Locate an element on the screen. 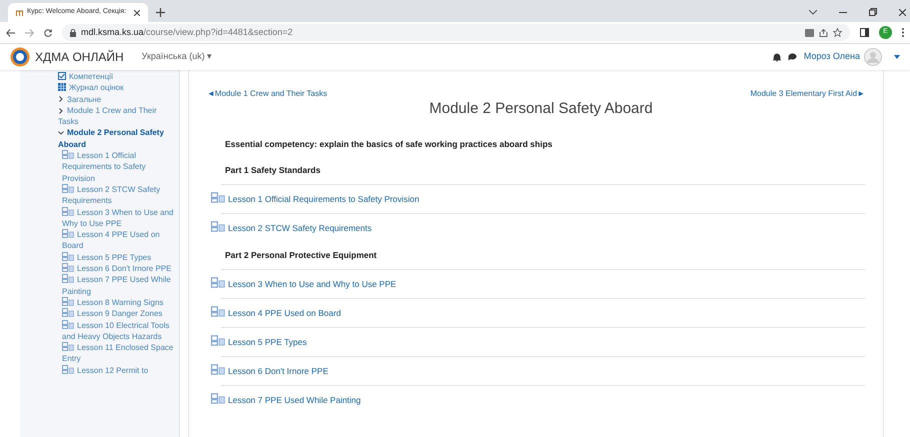 This screenshot has height=437, width=910. checkbox-icon is located at coordinates (62, 76).